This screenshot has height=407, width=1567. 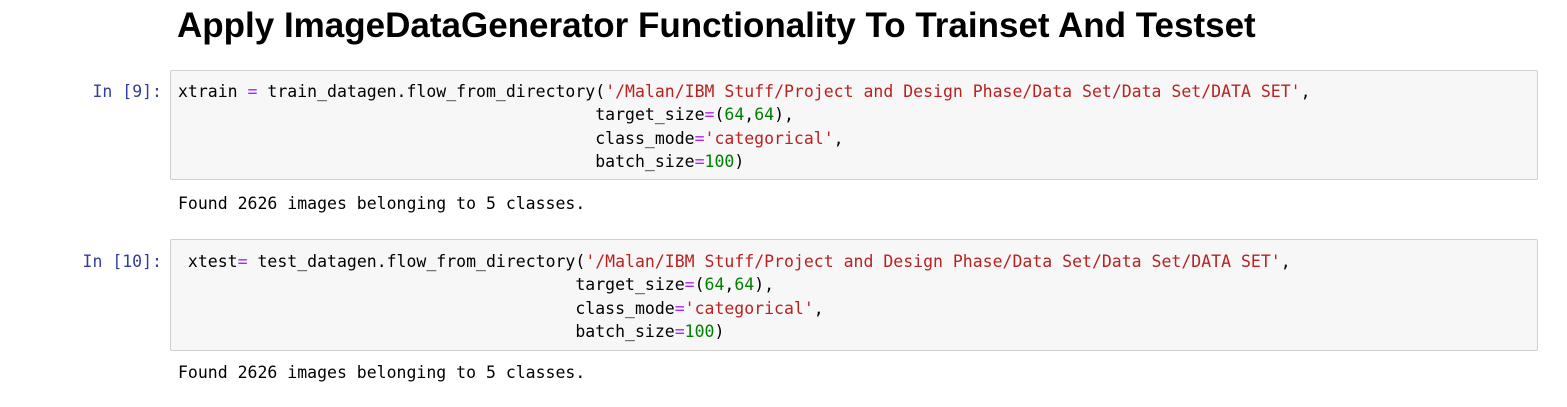 What do you see at coordinates (122, 261) in the screenshot?
I see `input-prompt-10: In [10]:` at bounding box center [122, 261].